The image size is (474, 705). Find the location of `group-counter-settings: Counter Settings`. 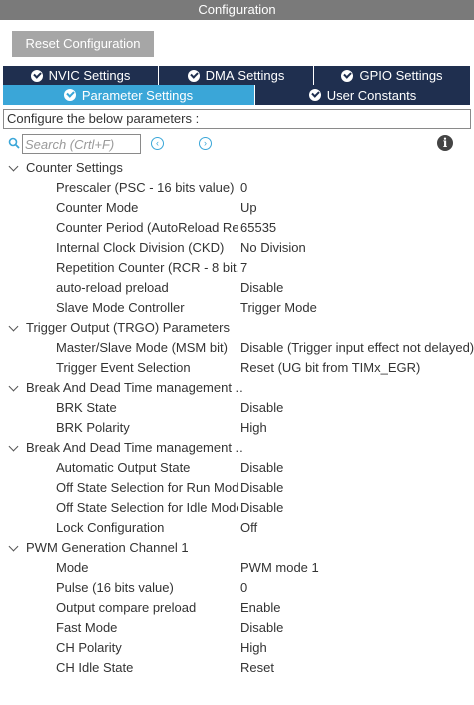

group-counter-settings: Counter Settings is located at coordinates (237, 168).